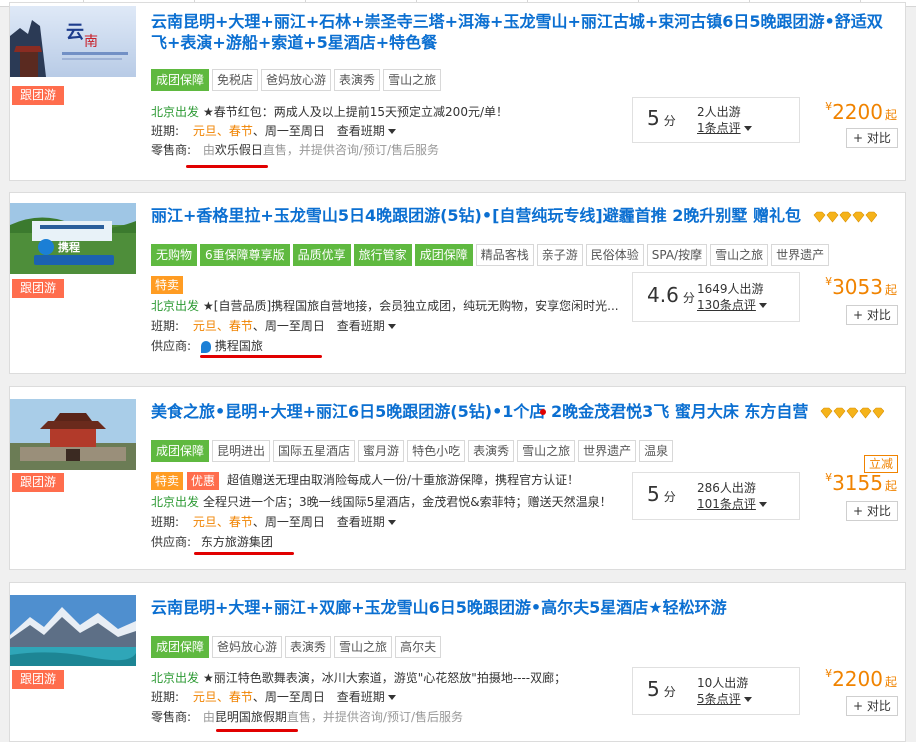  I want to click on seller-name-link: 携程国旅, so click(239, 346).